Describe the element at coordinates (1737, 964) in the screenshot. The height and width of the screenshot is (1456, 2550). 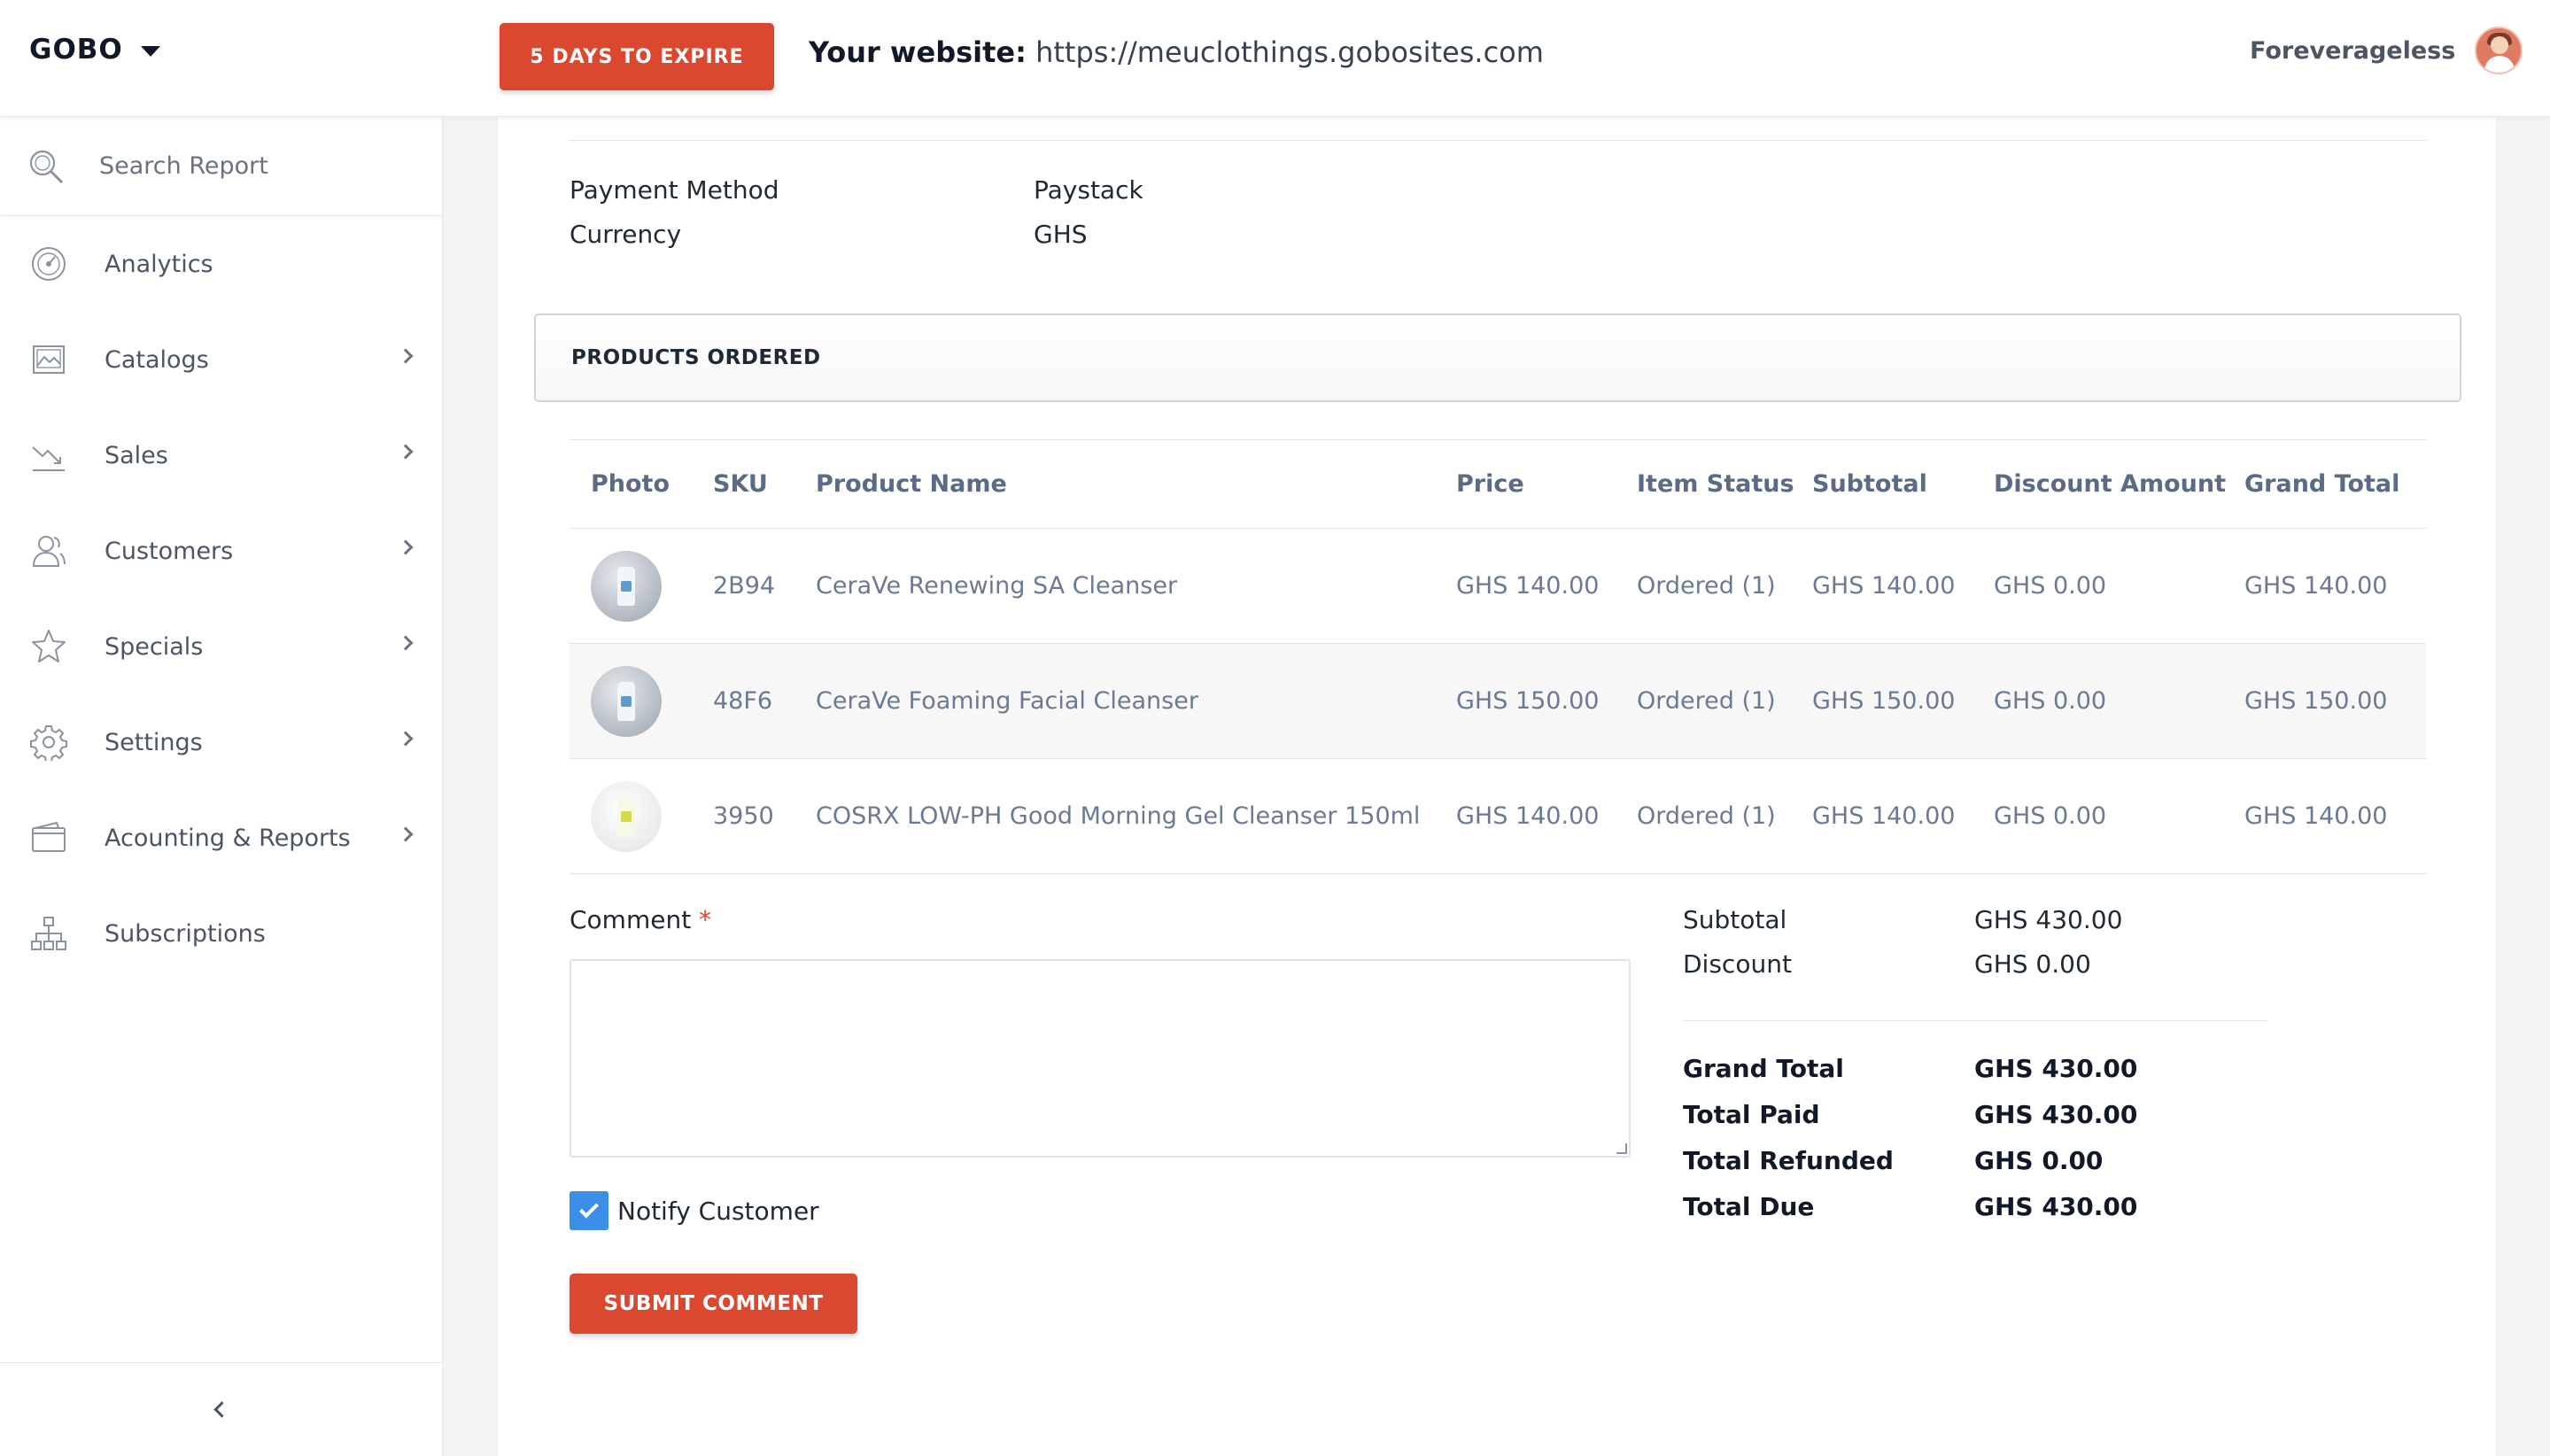
I see `discount-label: Discount` at that location.